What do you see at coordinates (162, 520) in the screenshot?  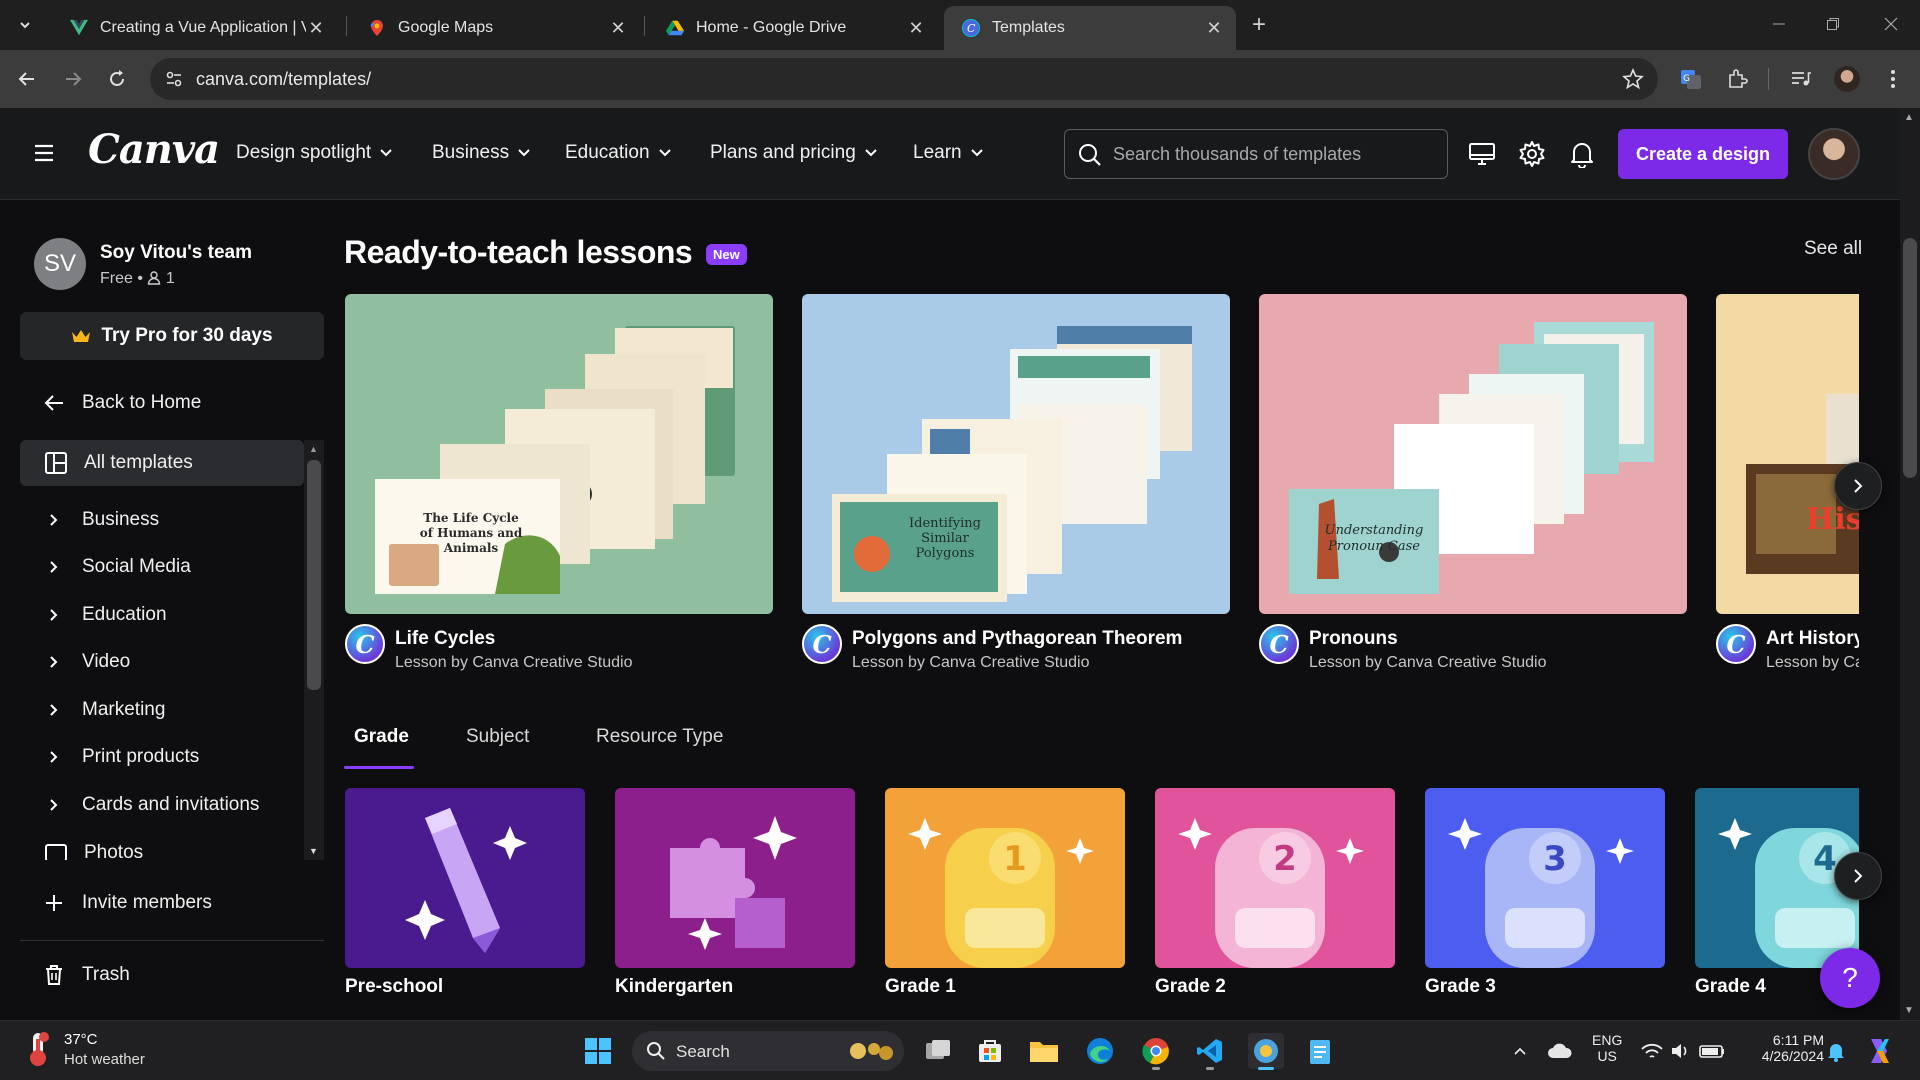 I see `sidebar-item-business: Business` at bounding box center [162, 520].